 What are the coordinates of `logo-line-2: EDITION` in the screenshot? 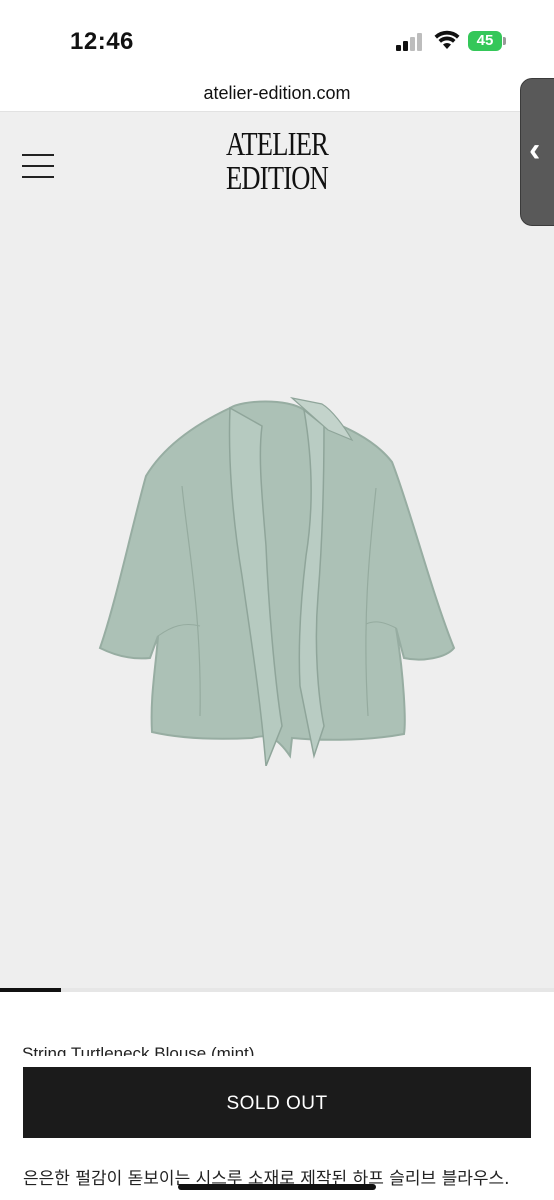 It's located at (277, 178).